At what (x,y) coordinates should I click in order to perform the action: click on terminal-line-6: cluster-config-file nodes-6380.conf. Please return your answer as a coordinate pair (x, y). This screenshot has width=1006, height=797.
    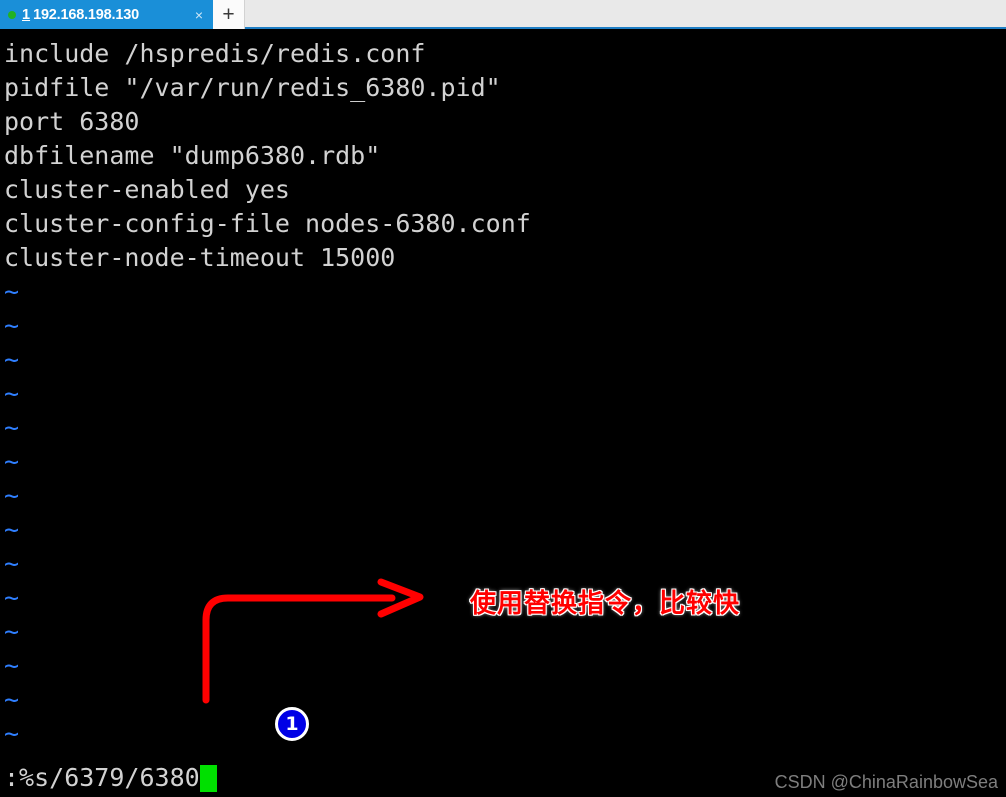
    Looking at the image, I should click on (267, 223).